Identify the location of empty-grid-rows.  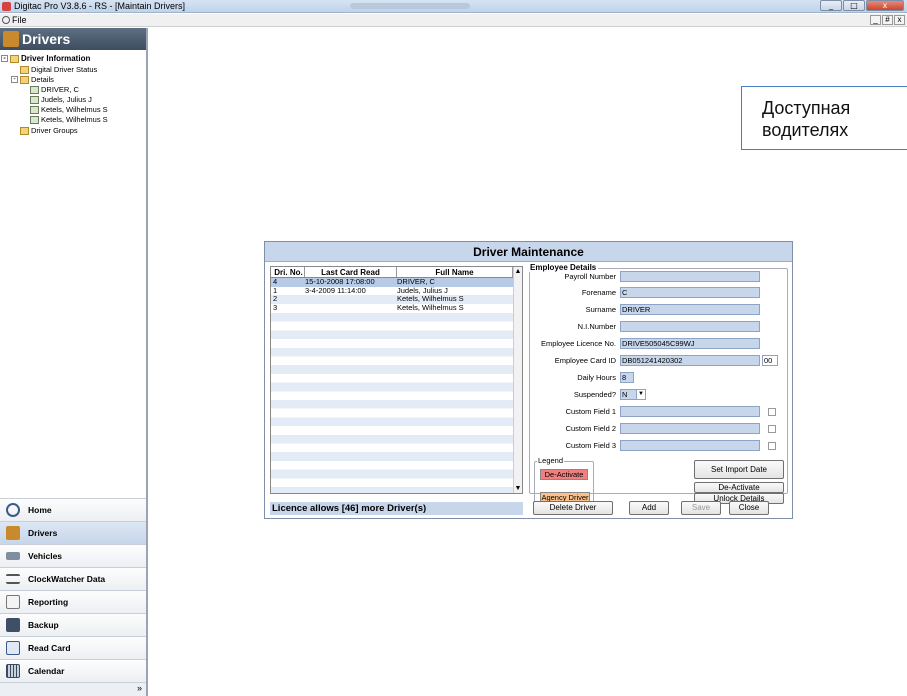
(396, 402).